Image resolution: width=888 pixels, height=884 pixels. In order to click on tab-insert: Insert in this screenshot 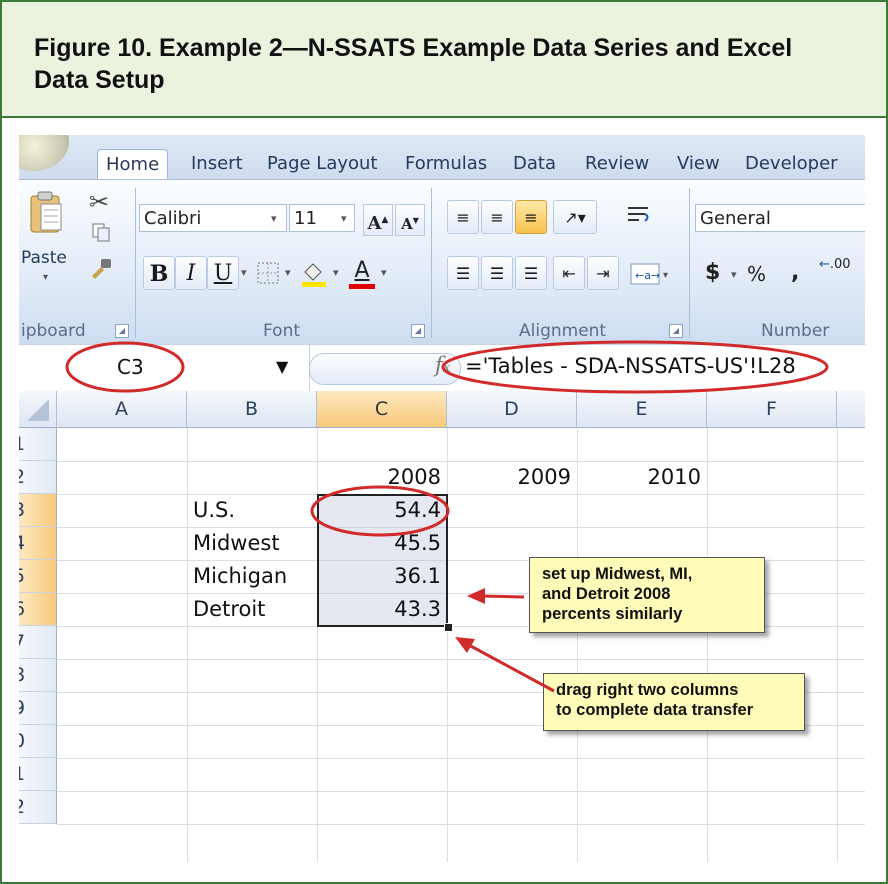, I will do `click(217, 164)`.